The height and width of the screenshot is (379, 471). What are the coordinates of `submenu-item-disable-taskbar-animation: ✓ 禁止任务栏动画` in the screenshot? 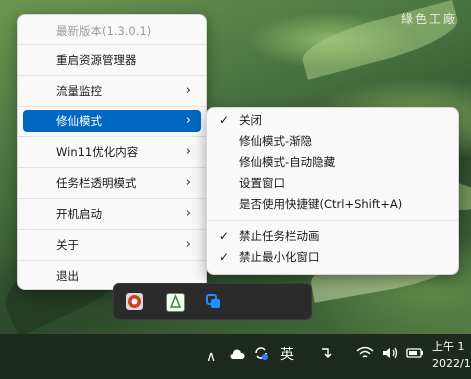 It's located at (332, 236).